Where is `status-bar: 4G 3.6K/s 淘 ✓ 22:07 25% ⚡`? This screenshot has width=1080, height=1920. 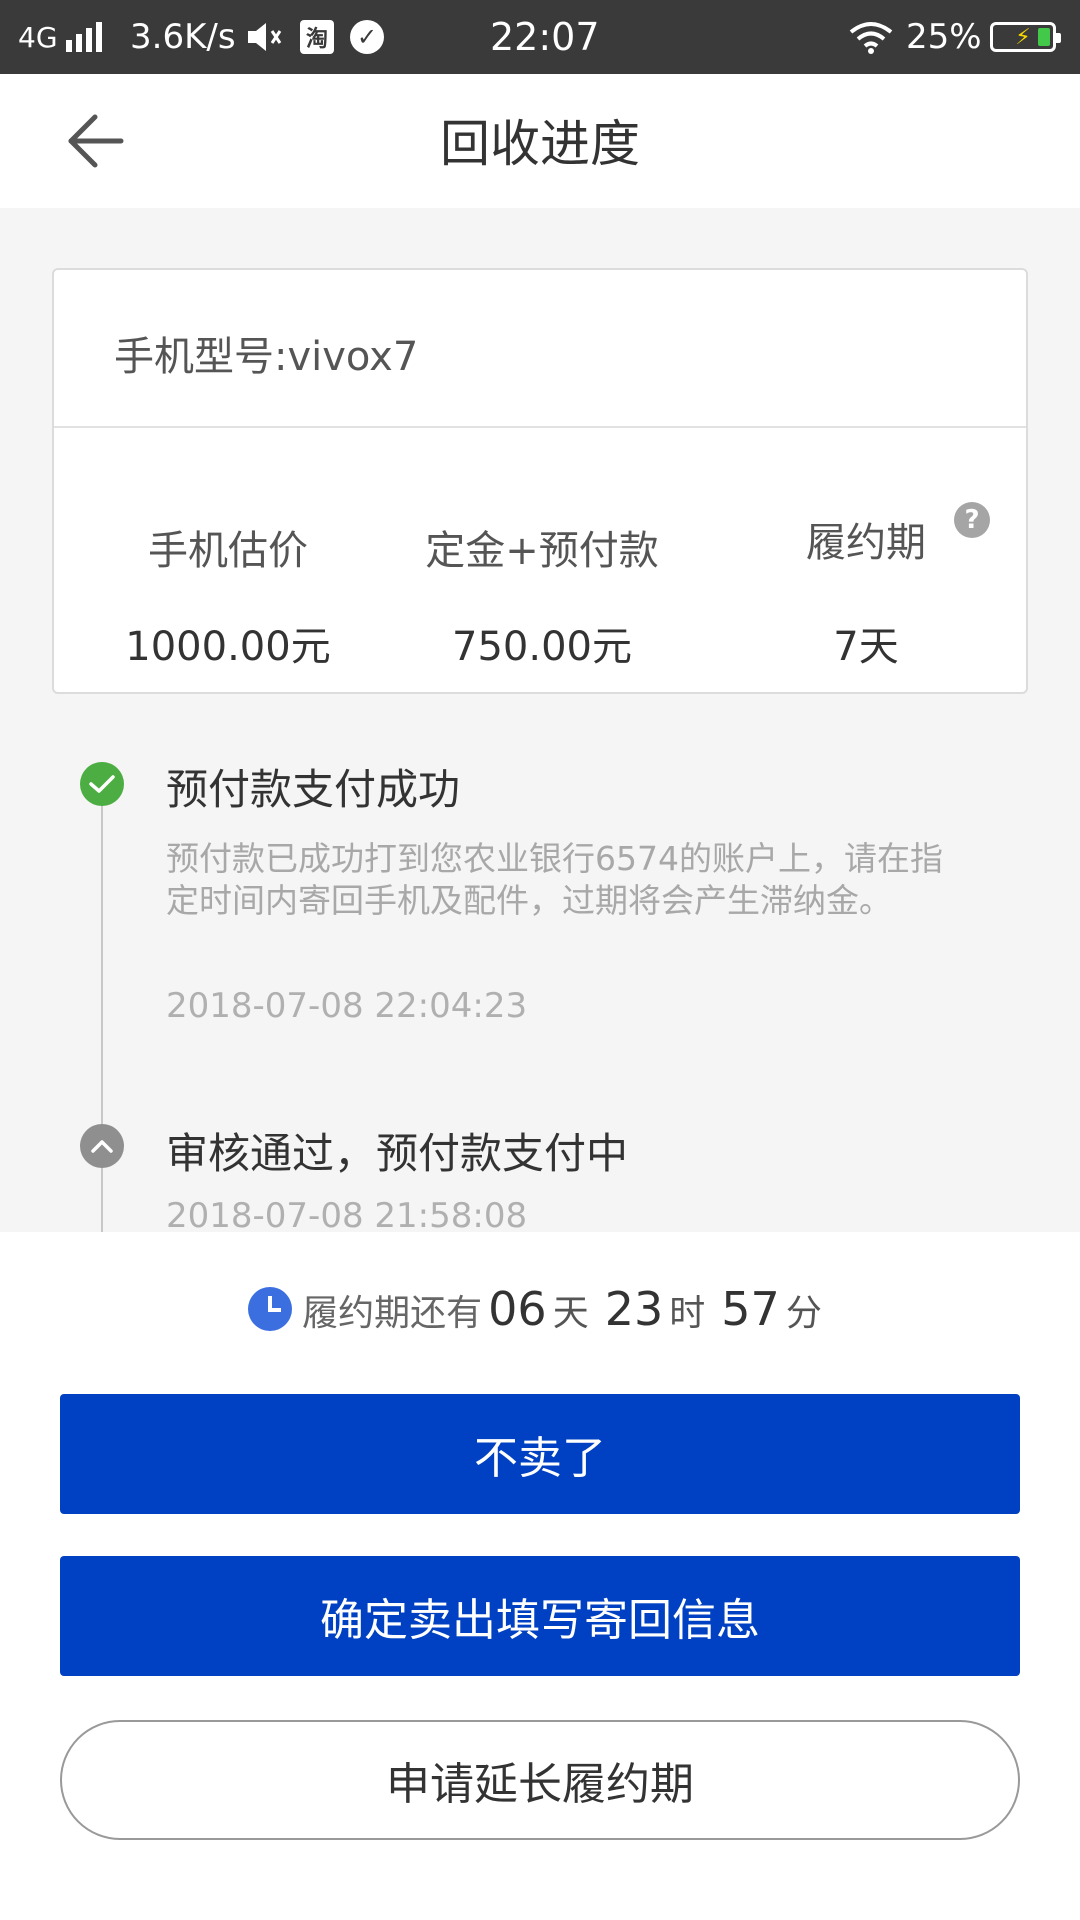
status-bar: 4G 3.6K/s 淘 ✓ 22:07 25% ⚡ is located at coordinates (540, 37).